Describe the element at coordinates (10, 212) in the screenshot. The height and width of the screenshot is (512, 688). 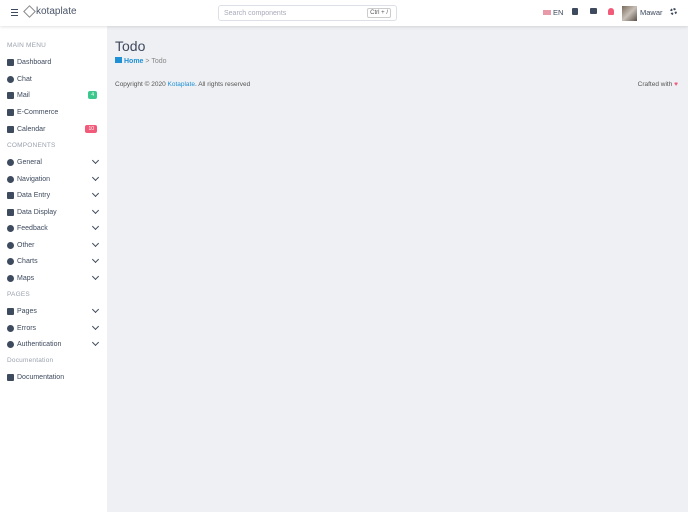
I see `desktop-icon` at that location.